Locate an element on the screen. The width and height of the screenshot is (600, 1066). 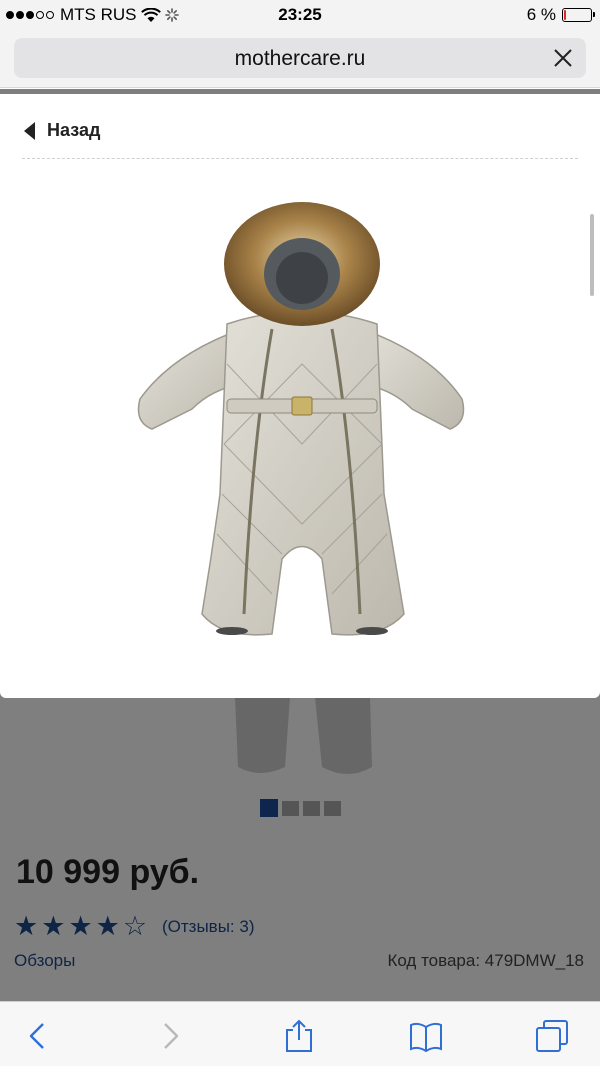
share-icon is located at coordinates (299, 1036).